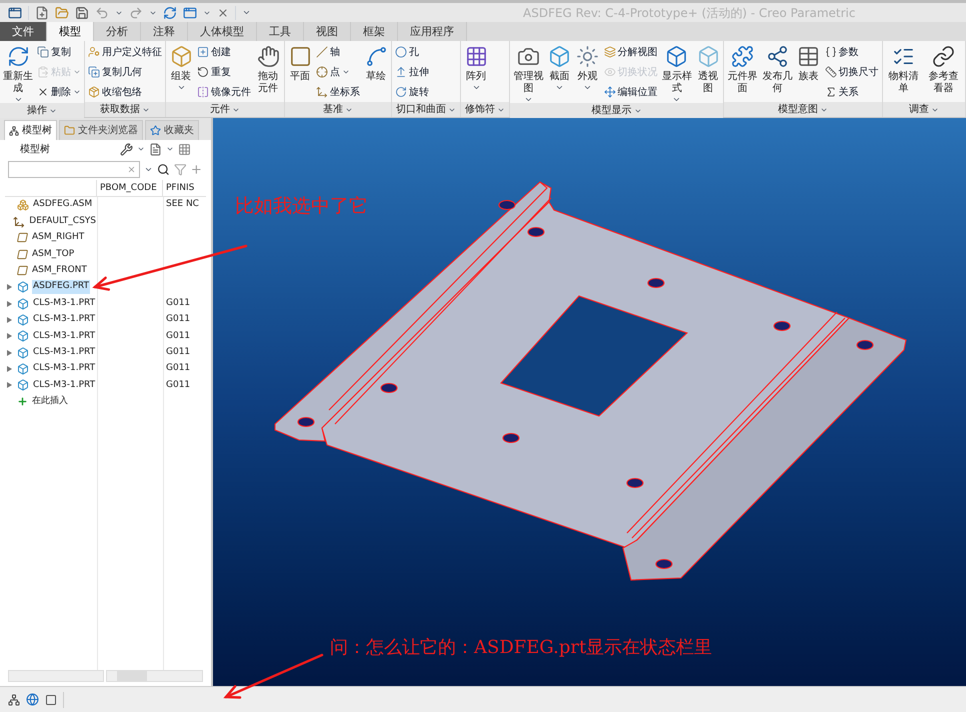 This screenshot has height=712, width=966. Describe the element at coordinates (923, 109) in the screenshot. I see `group-label: 调查` at that location.